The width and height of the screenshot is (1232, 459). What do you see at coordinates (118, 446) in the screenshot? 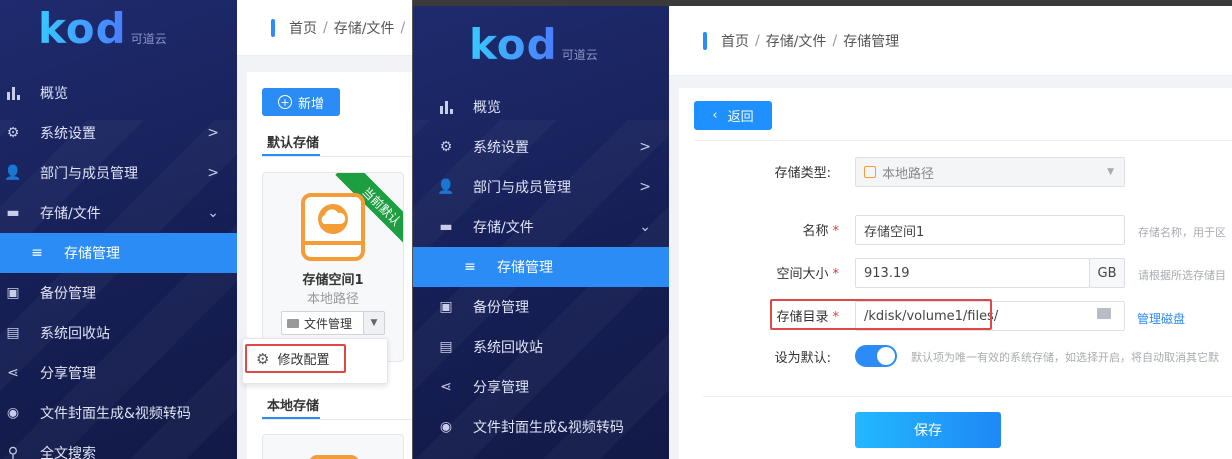
I see `sidebar-item-9: ⚲ 全文搜索` at bounding box center [118, 446].